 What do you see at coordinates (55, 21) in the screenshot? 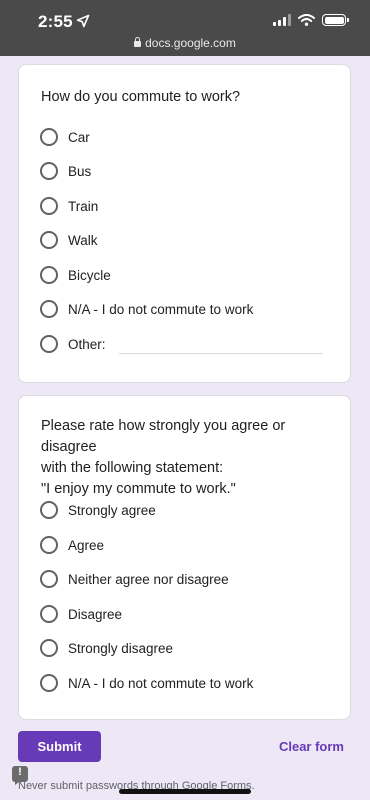
I see `clock: 2:55` at bounding box center [55, 21].